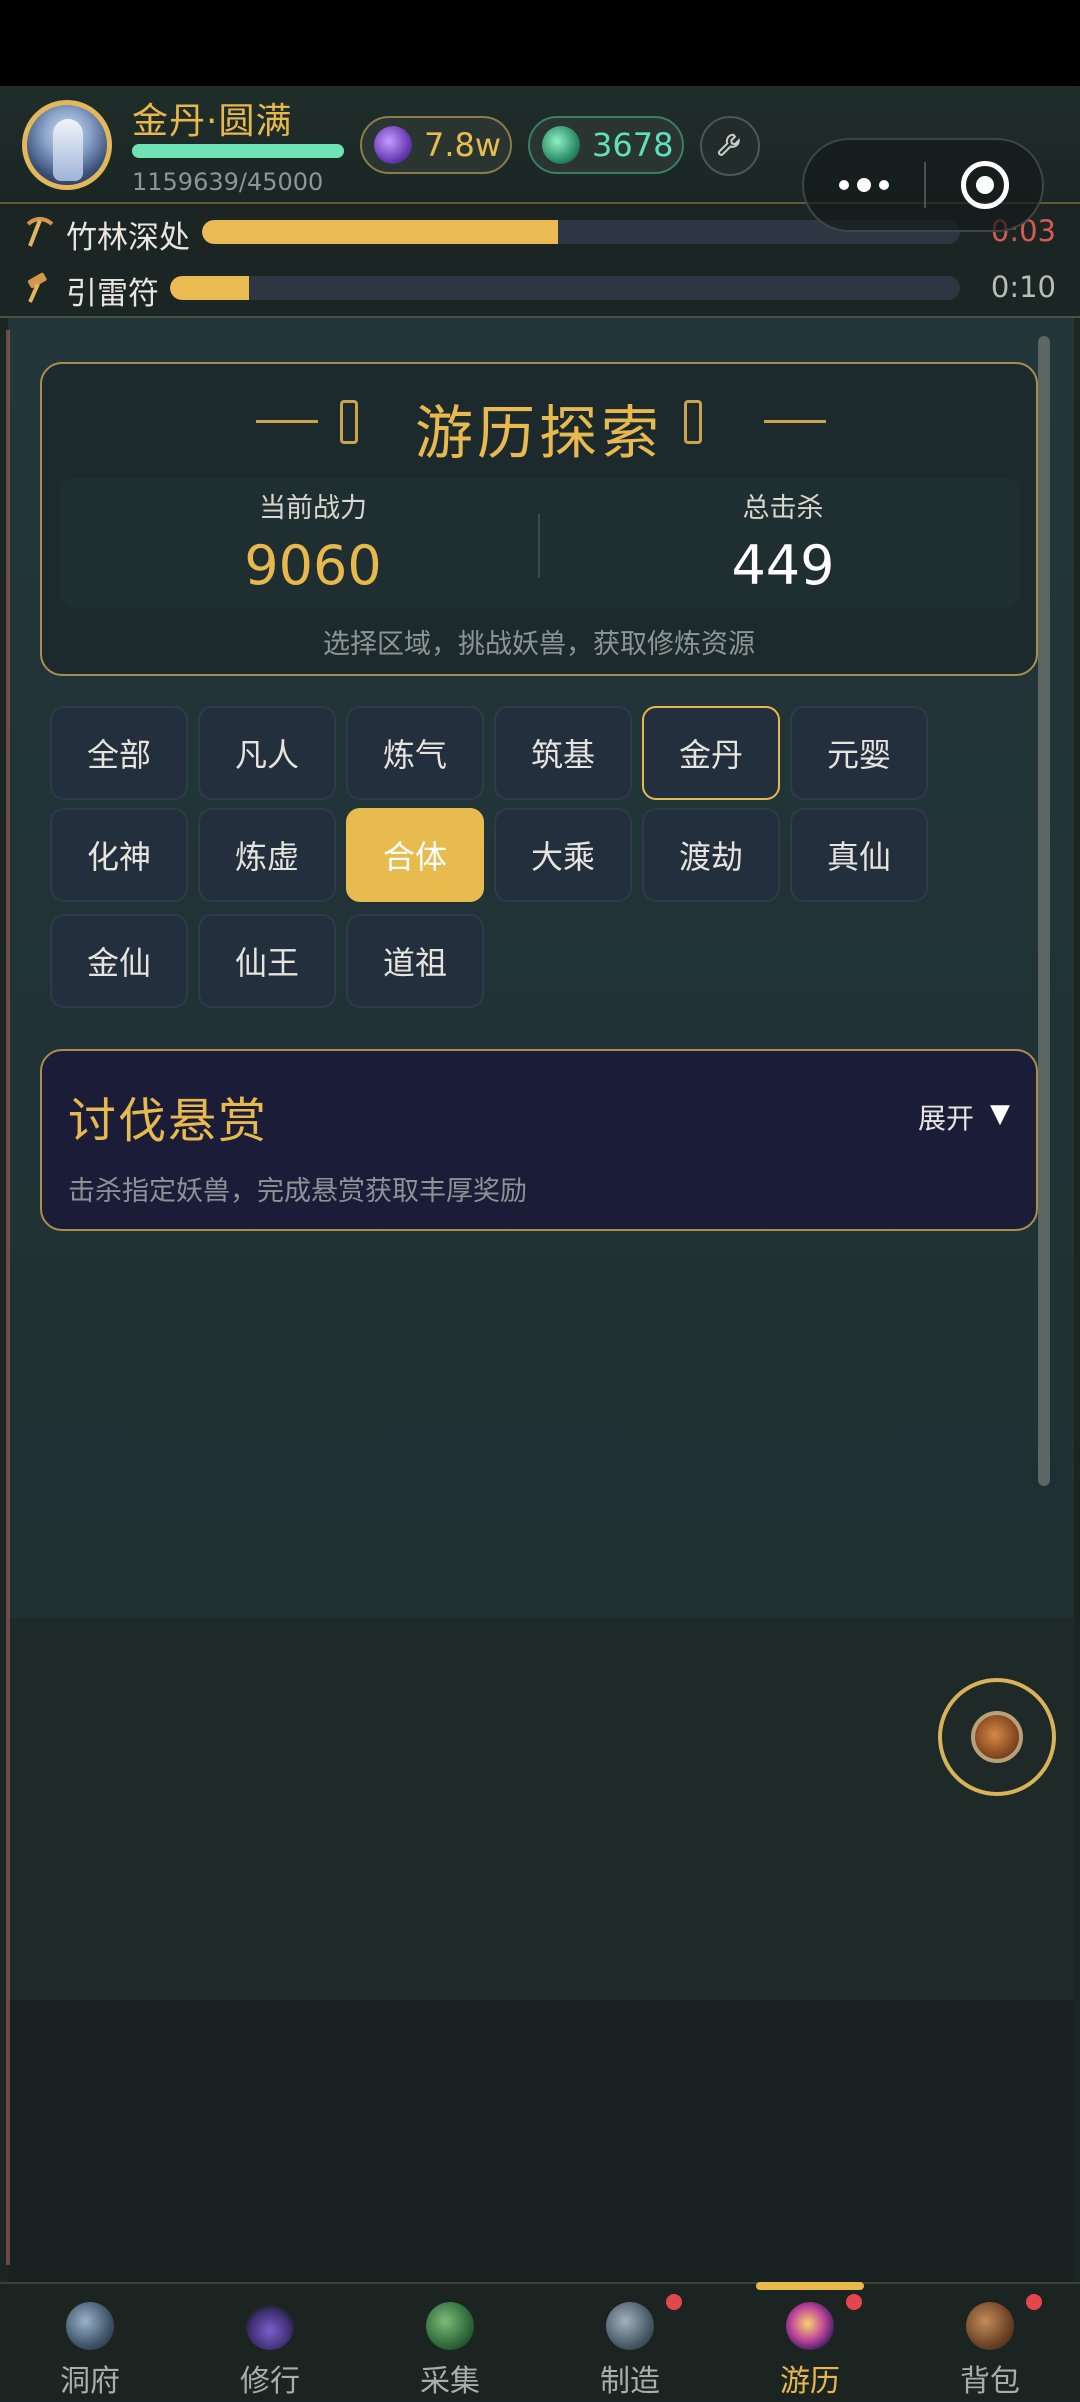 The height and width of the screenshot is (2402, 1080). I want to click on craft-icon, so click(630, 2326).